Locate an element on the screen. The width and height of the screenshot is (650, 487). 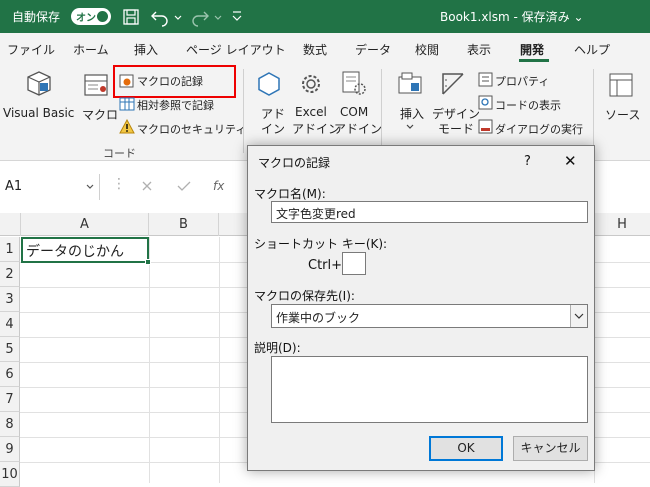
view-code-button: コードの表示 is located at coordinates (528, 105).